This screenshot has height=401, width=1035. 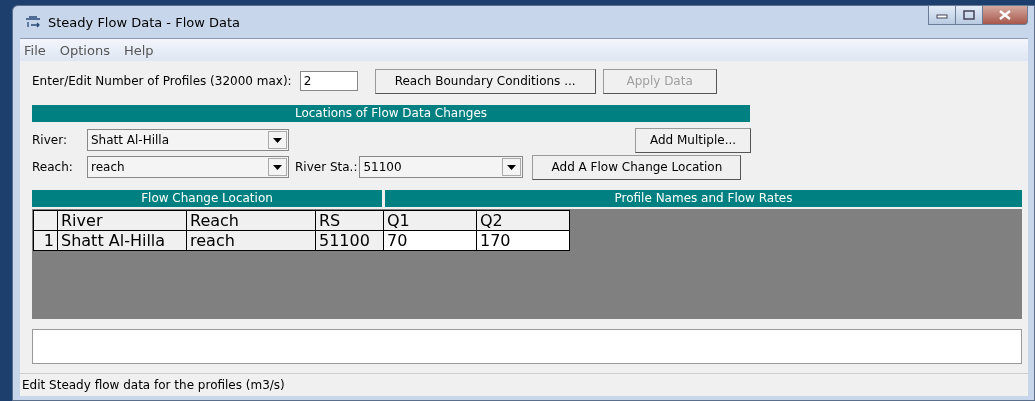 I want to click on profiles-label: Enter/Edit Number of Profiles (32000 max):, so click(x=162, y=81).